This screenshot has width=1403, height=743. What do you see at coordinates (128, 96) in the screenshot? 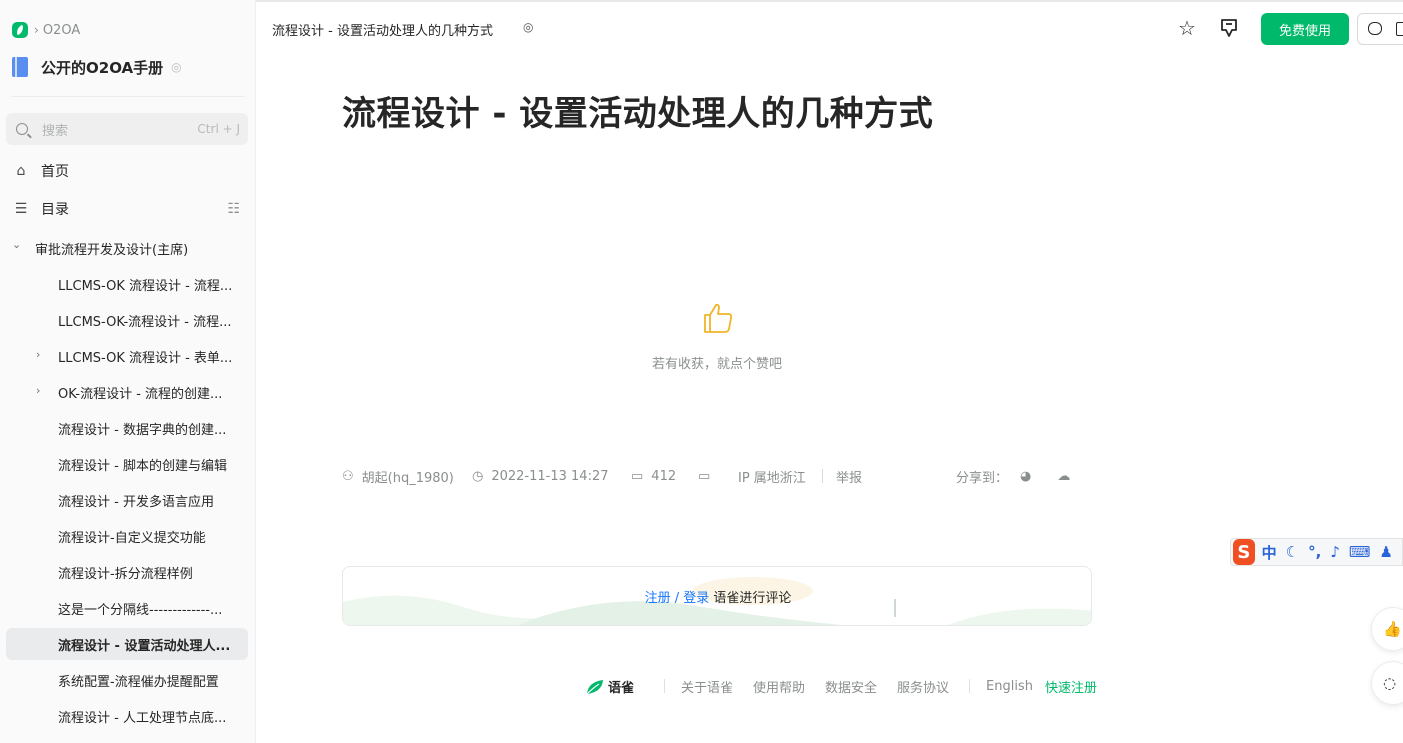
I see `divider` at bounding box center [128, 96].